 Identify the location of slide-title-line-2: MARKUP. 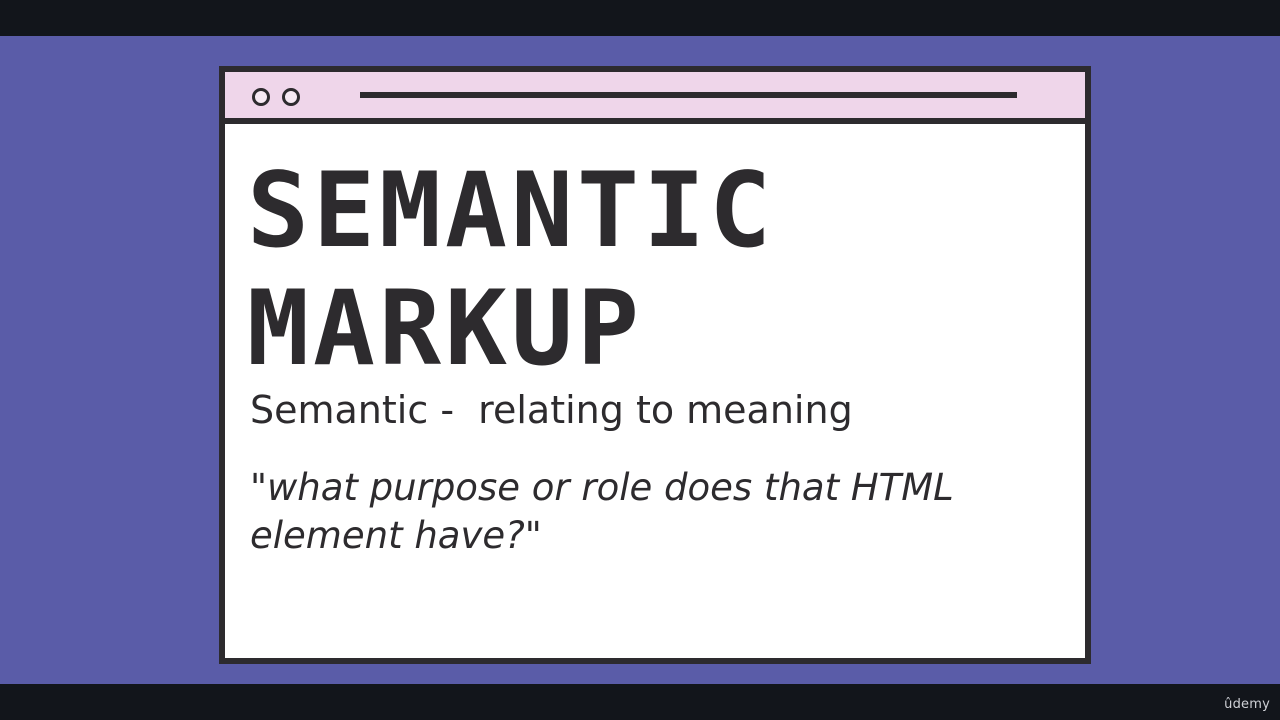
(445, 329).